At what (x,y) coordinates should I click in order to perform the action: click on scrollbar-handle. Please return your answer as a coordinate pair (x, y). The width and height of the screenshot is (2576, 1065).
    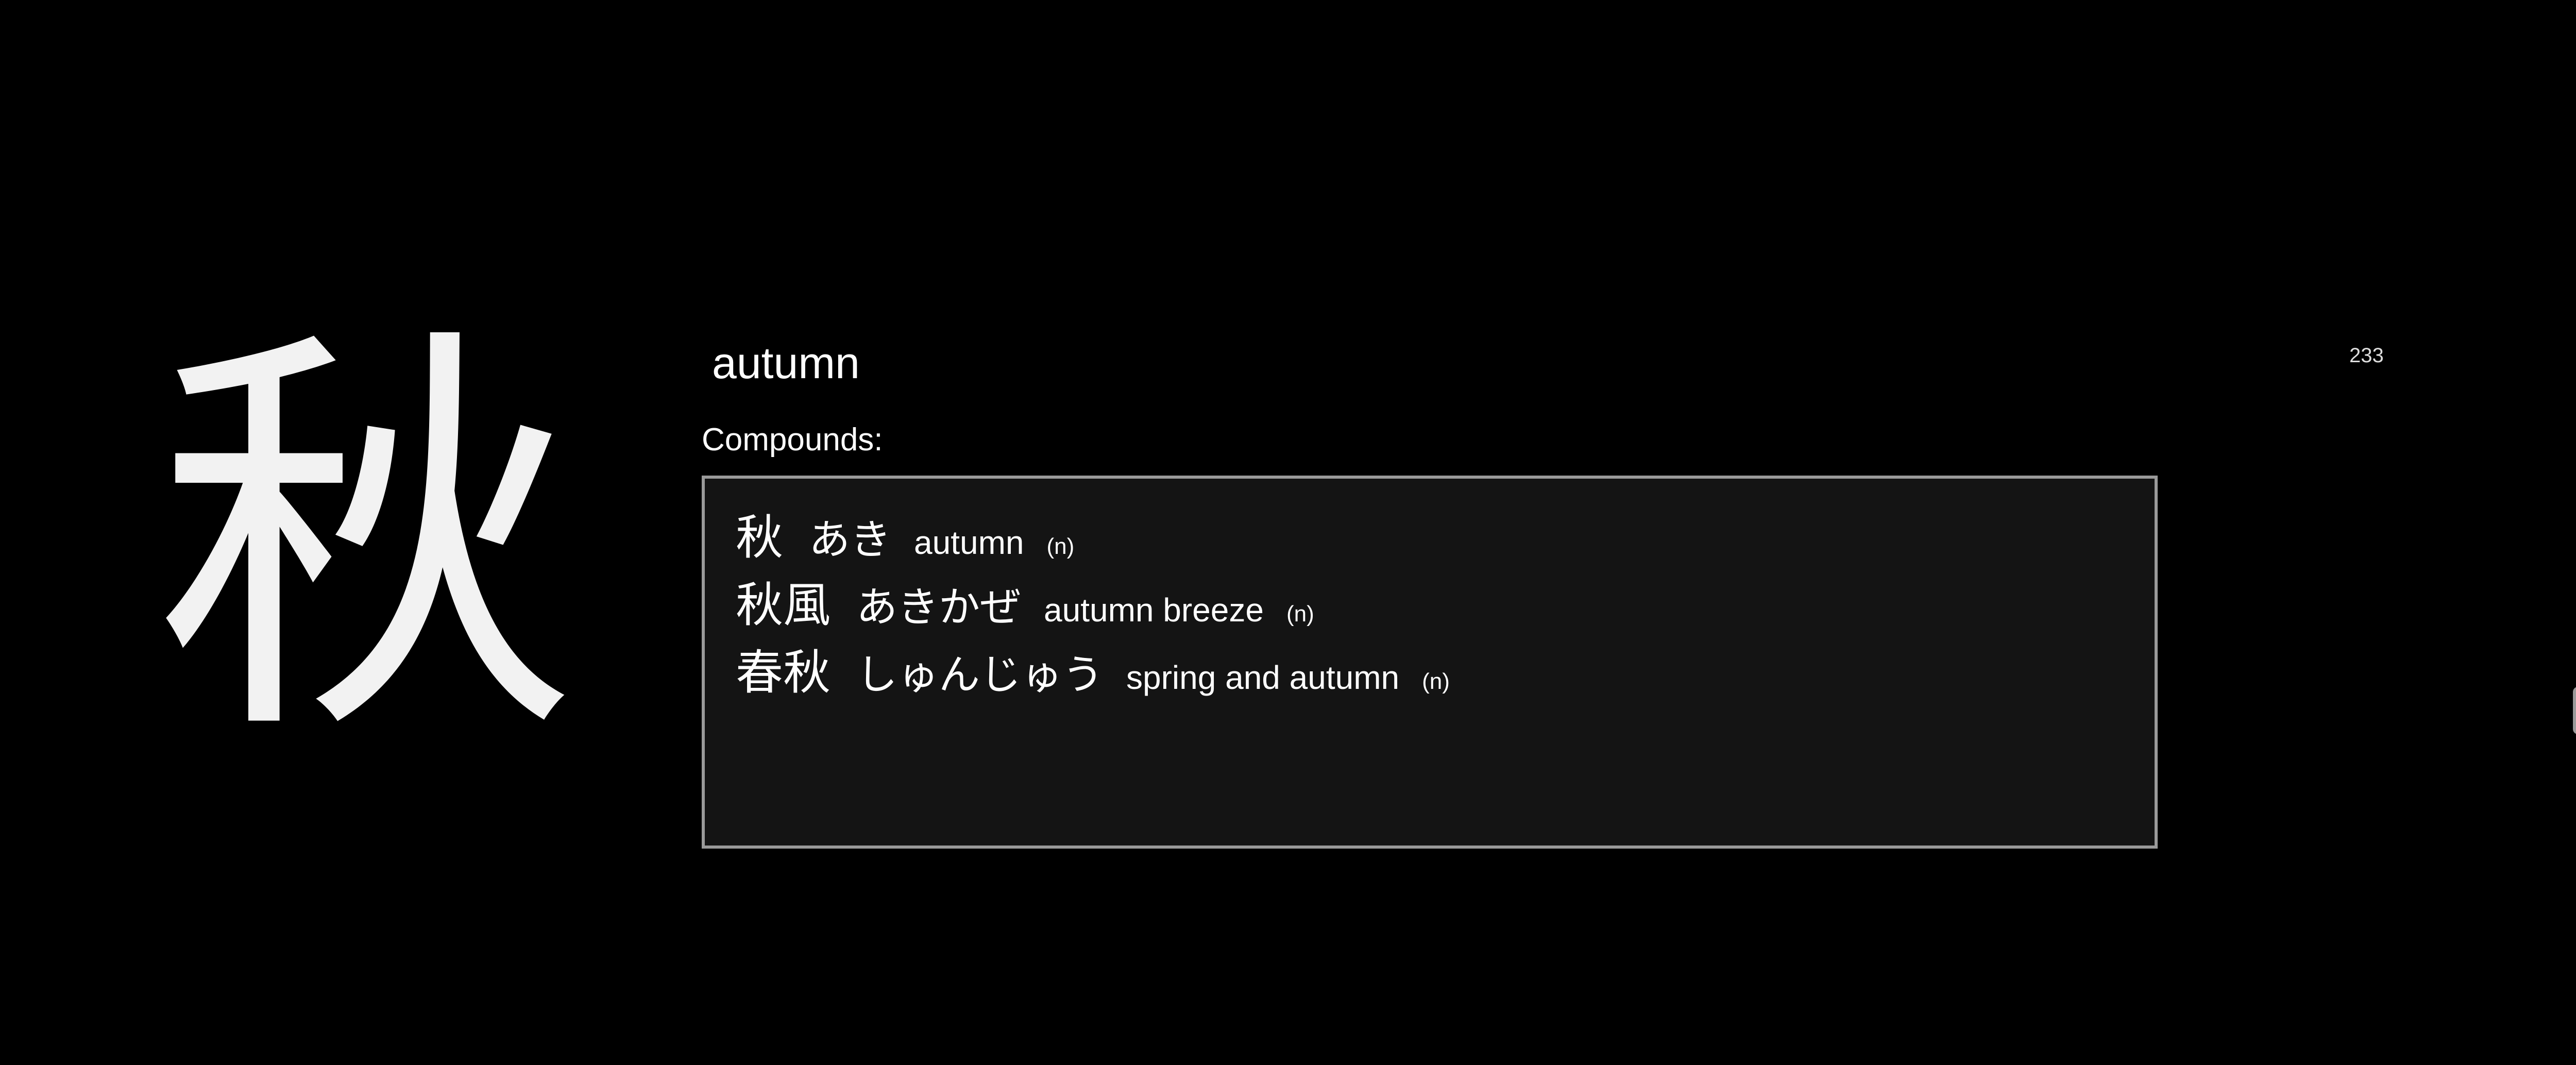
    Looking at the image, I should click on (2574, 710).